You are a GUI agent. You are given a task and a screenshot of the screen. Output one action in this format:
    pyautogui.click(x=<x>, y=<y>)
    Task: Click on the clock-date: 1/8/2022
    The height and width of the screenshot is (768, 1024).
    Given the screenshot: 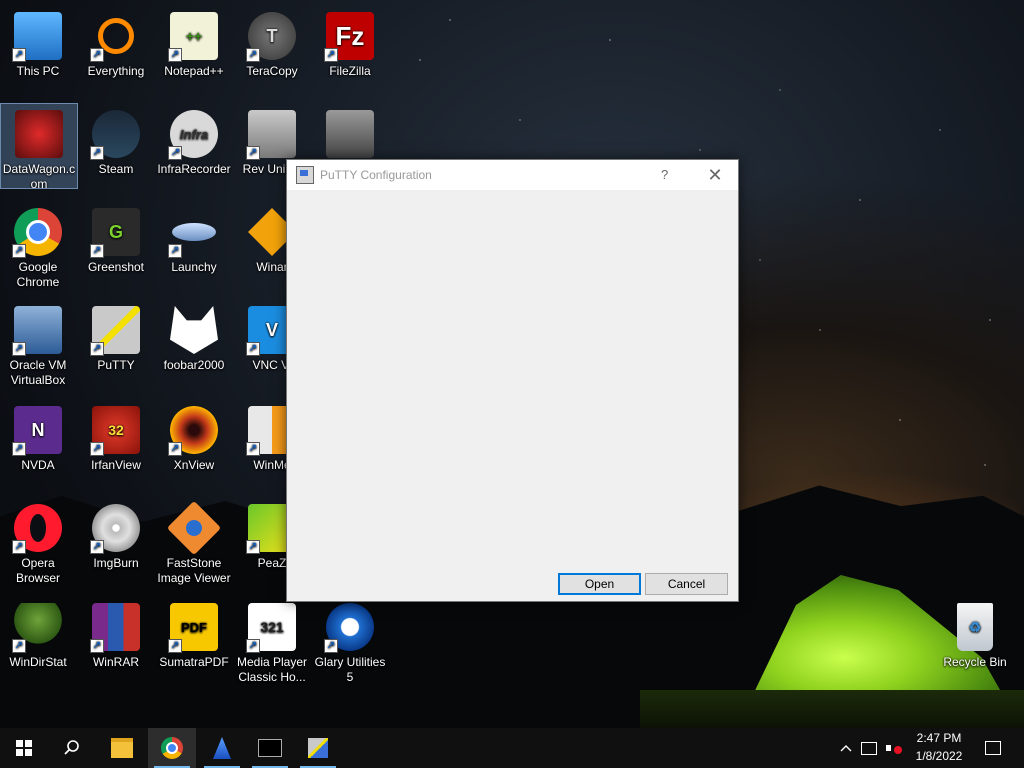 What is the action you would take?
    pyautogui.click(x=939, y=756)
    